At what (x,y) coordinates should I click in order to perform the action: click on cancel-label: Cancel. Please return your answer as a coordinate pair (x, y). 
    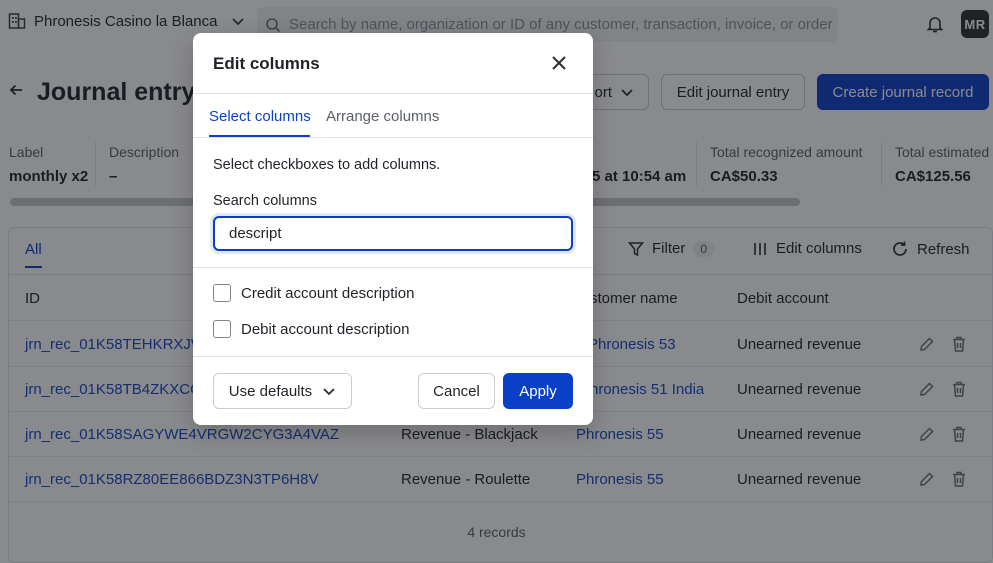
    Looking at the image, I should click on (456, 391).